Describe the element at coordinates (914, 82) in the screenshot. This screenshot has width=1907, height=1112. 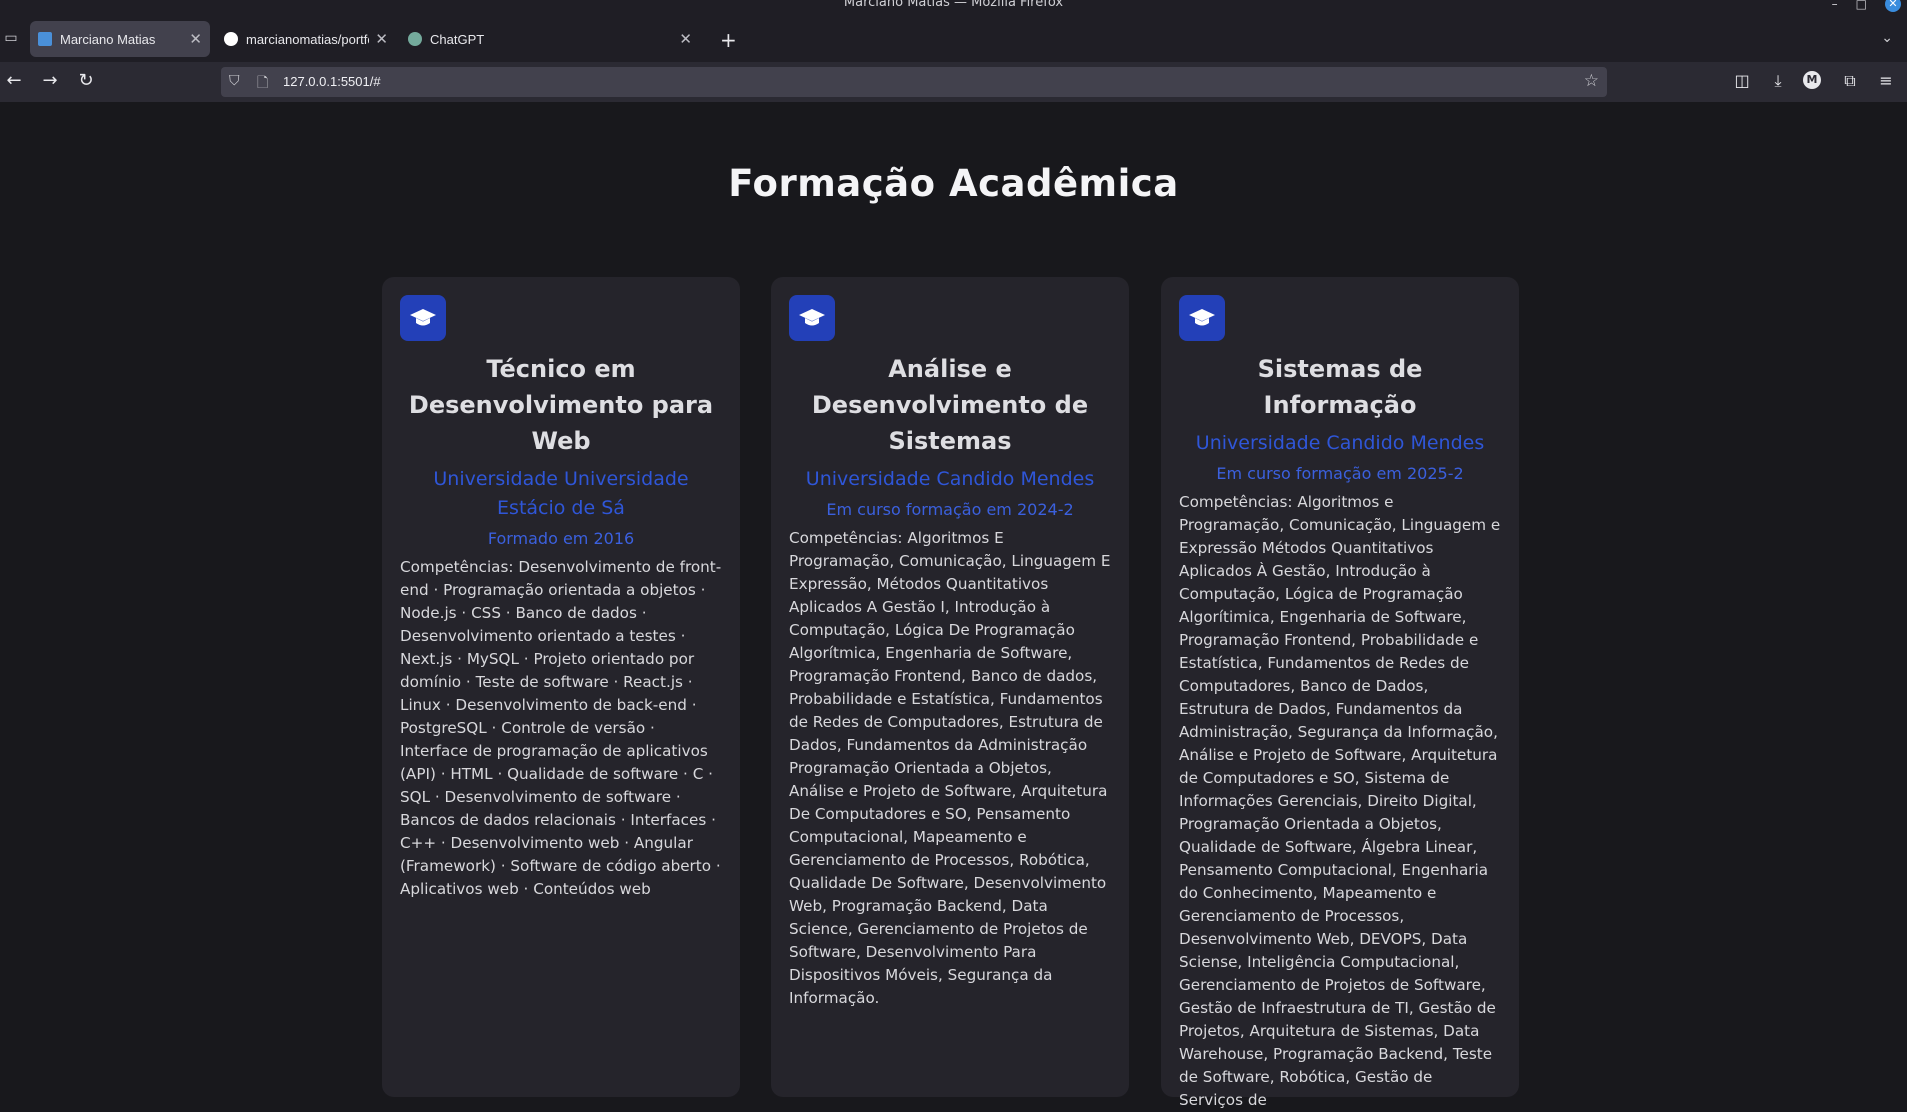
I see `address-bar: ⛉ 🗋 127.0.0.1:5501/# ☆` at that location.